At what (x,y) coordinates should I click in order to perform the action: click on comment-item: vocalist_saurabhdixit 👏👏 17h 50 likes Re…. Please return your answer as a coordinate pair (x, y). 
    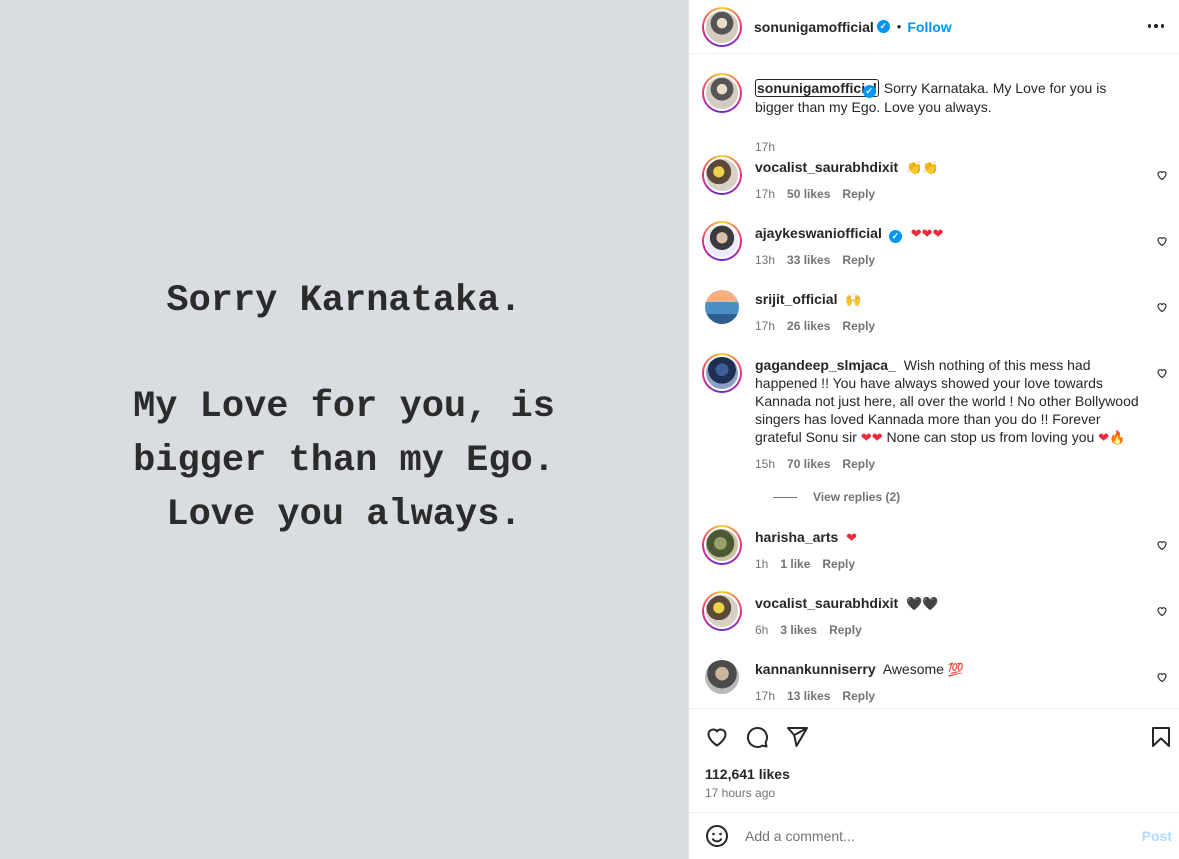
    Looking at the image, I should click on (937, 180).